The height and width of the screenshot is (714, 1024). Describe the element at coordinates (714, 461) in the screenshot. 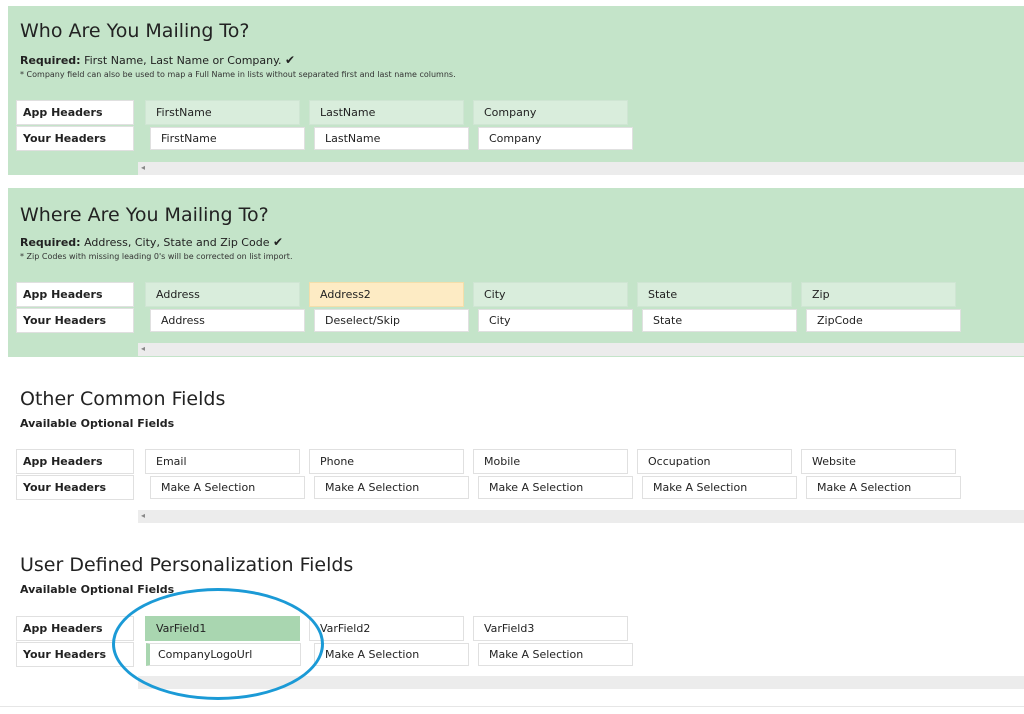

I see `app-header-occupation: Occupation` at that location.